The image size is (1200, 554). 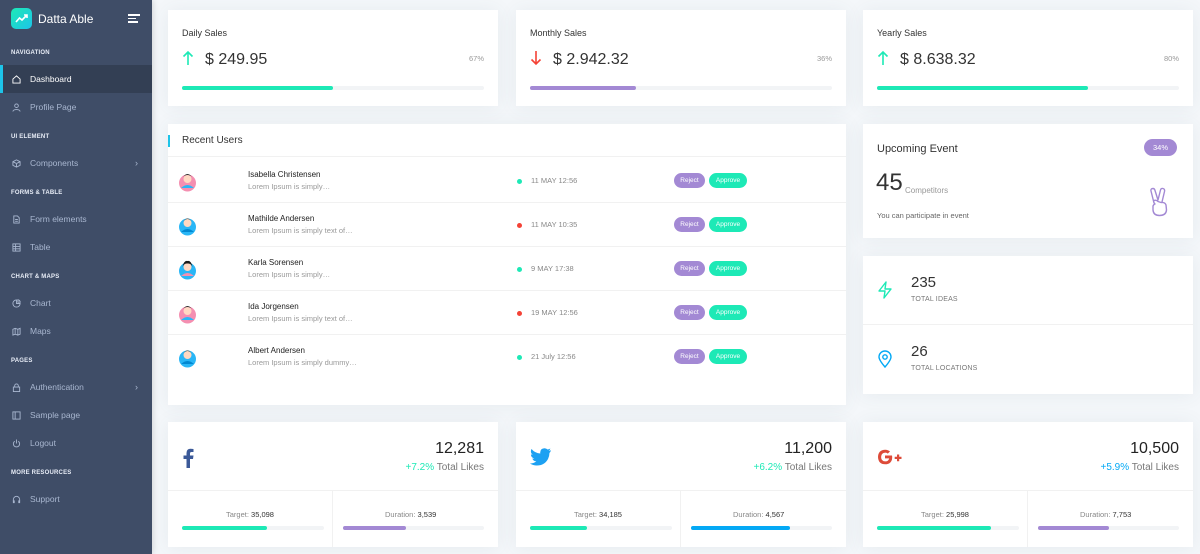 I want to click on social-metrics: Target: 34,185 Duration: 4,567, so click(x=681, y=519).